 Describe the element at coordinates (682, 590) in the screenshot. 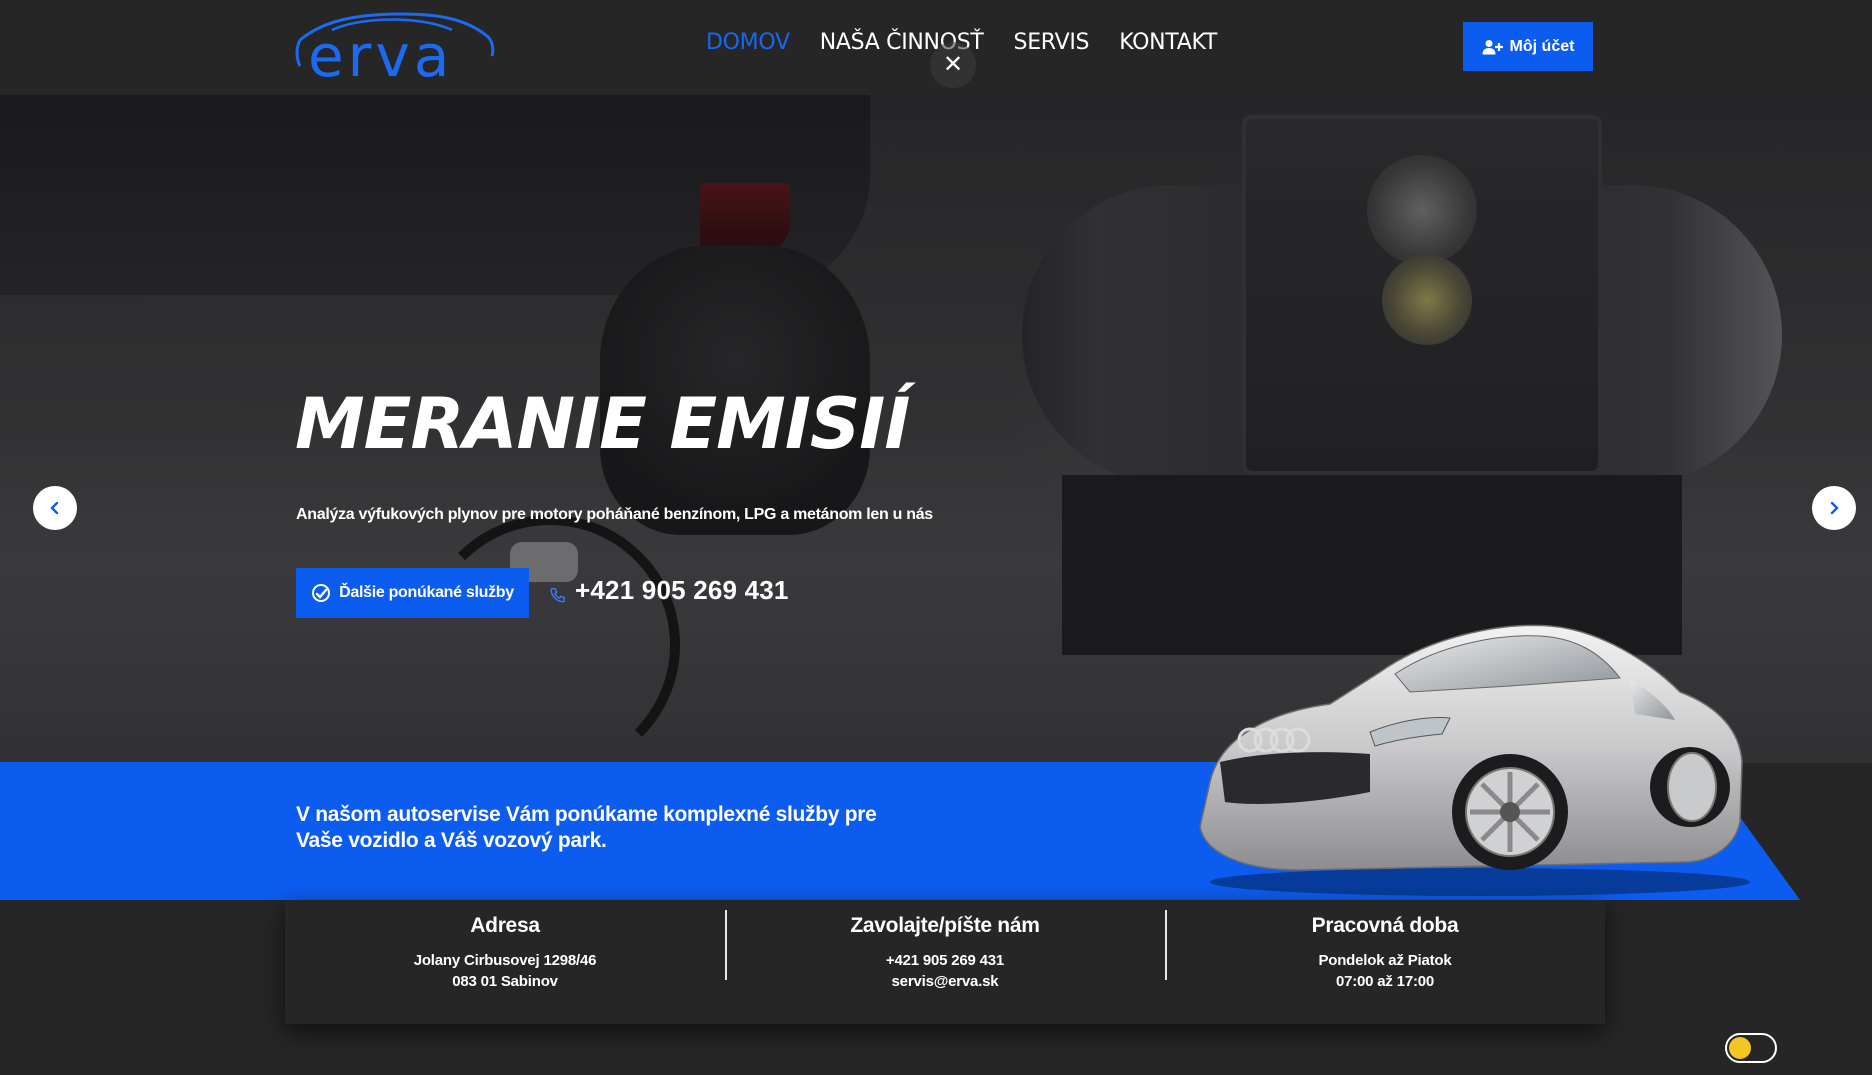

I see `hero-phone-number: +421 905 269 431` at that location.